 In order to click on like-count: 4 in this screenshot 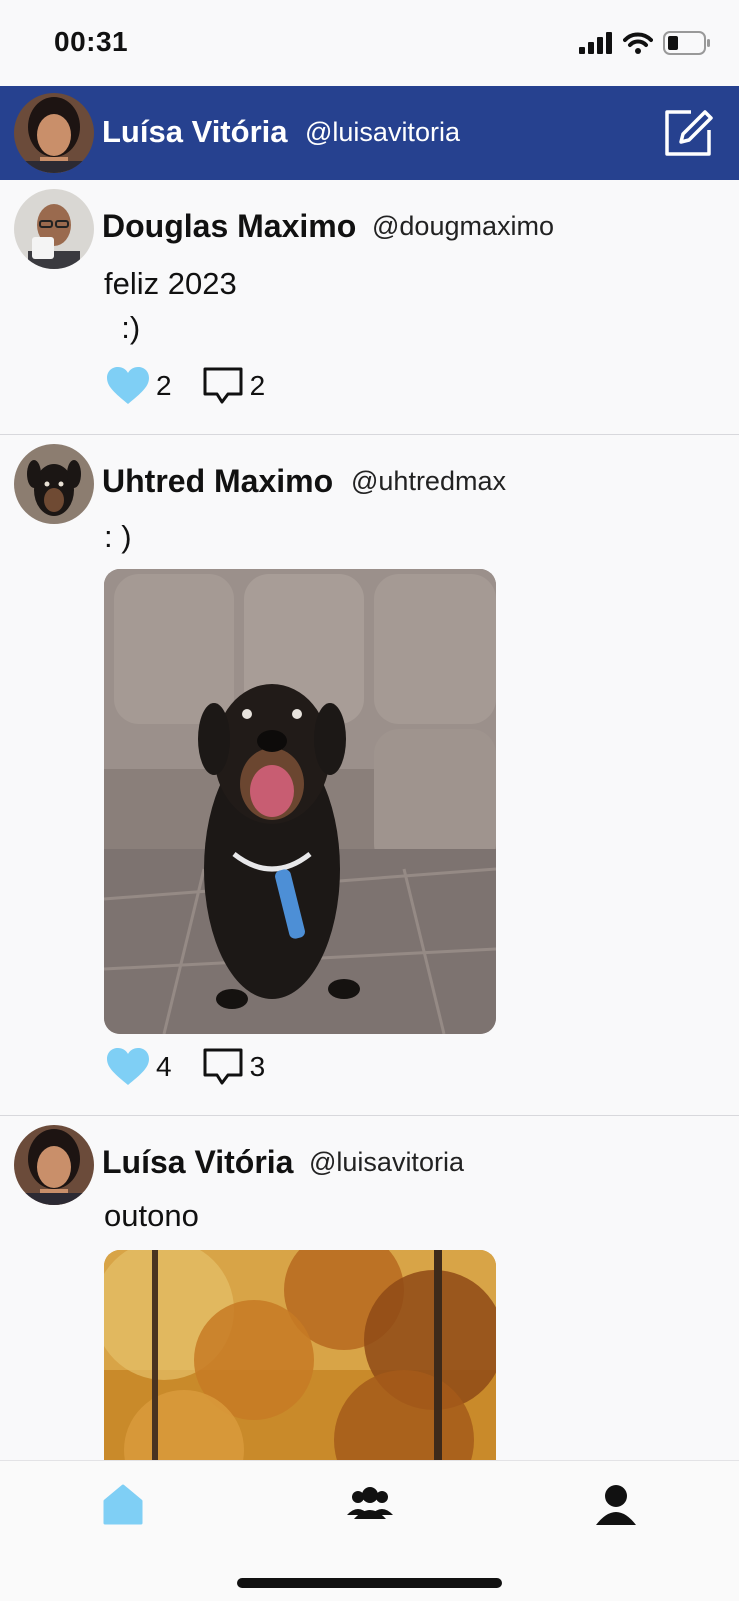, I will do `click(164, 1066)`.